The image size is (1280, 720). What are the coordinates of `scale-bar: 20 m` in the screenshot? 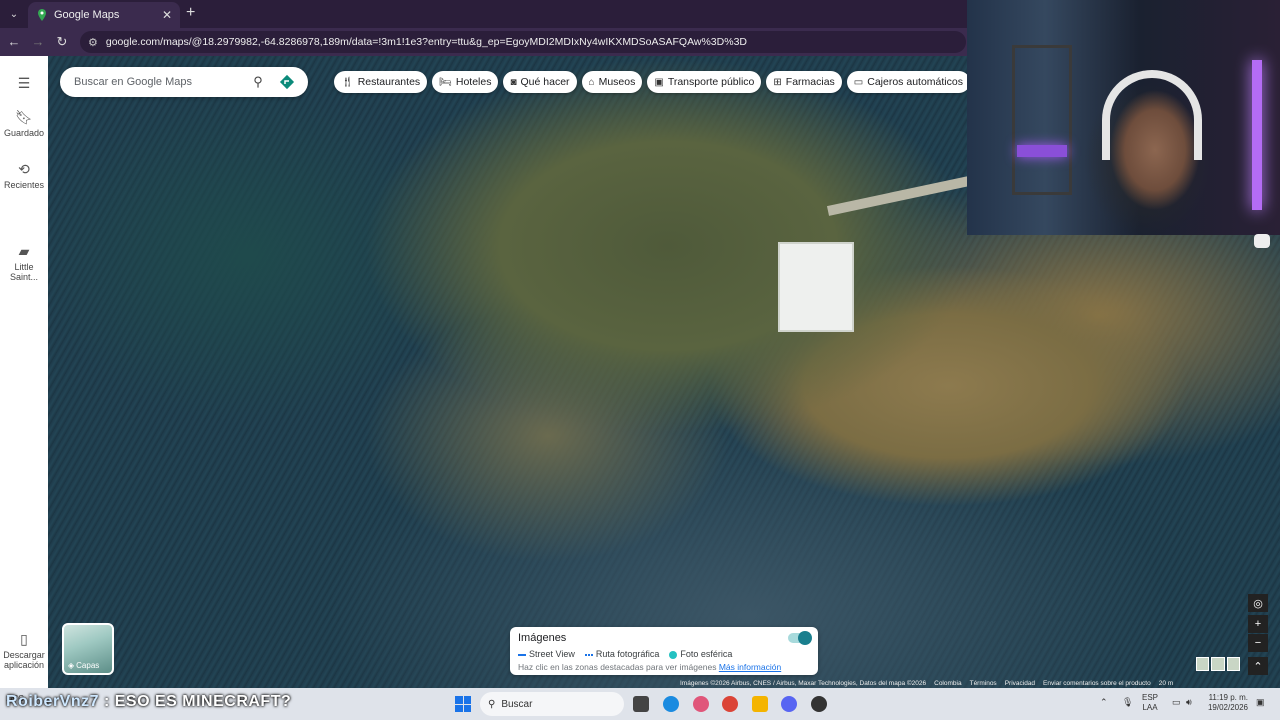 It's located at (1166, 684).